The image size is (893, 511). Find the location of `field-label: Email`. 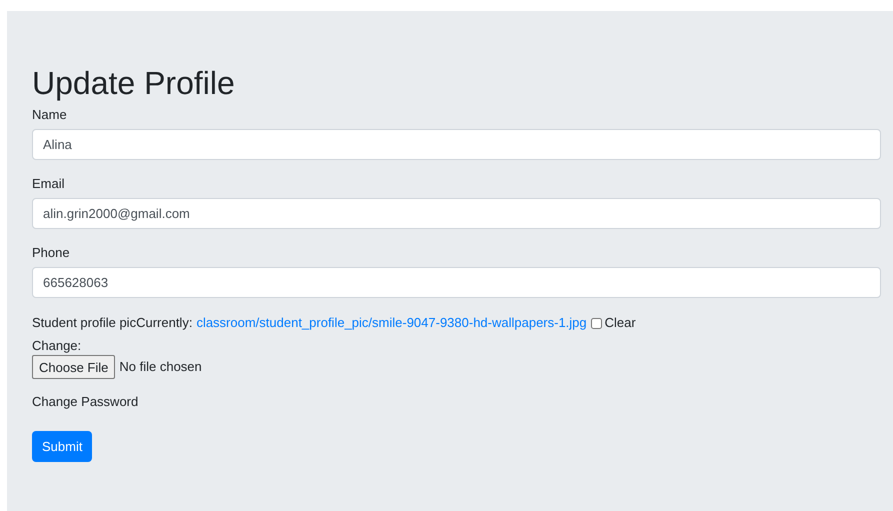

field-label: Email is located at coordinates (49, 184).